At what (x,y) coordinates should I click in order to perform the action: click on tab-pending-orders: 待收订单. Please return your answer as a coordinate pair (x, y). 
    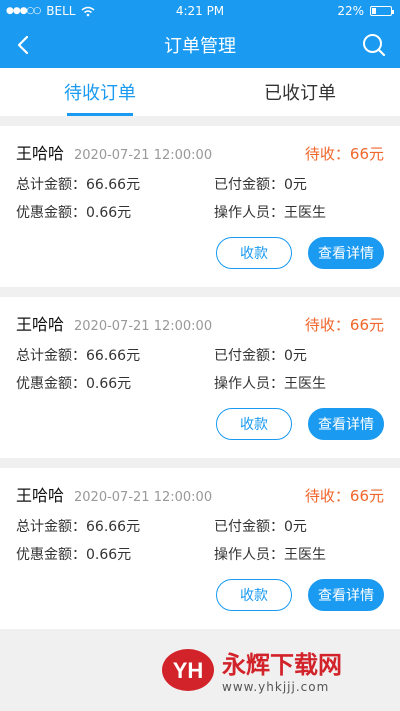
    Looking at the image, I should click on (100, 92).